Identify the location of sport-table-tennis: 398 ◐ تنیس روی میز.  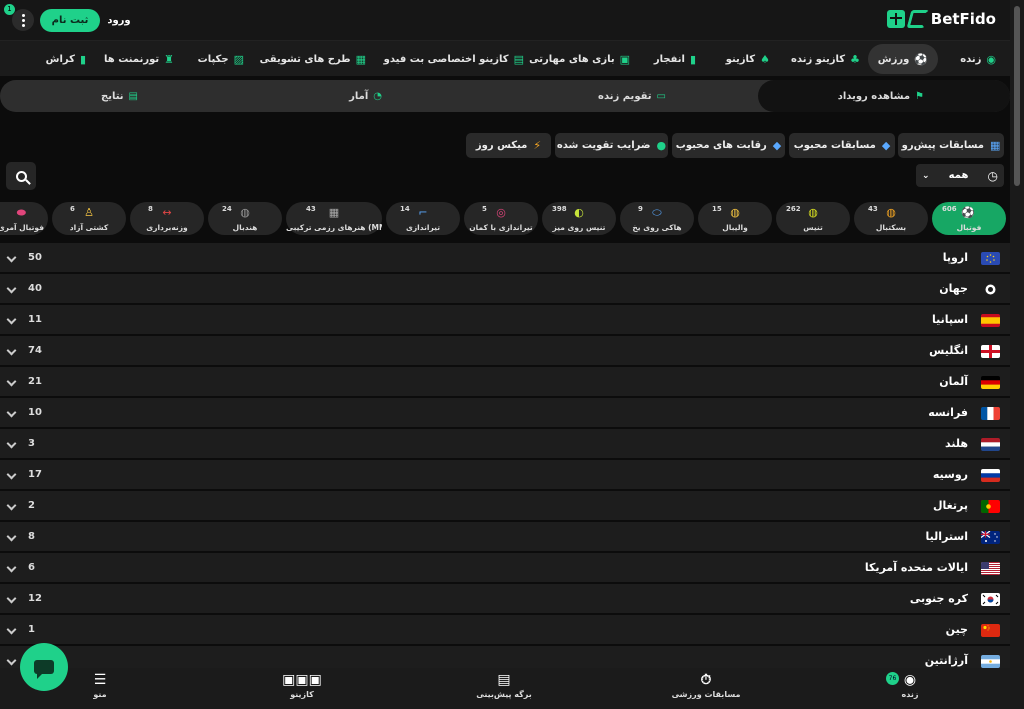
(579, 218).